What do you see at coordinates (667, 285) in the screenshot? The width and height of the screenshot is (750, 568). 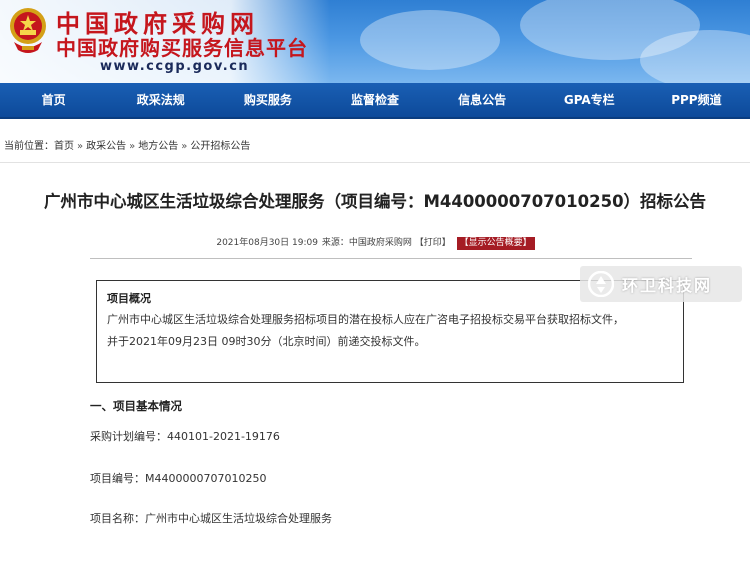 I see `watermark-text: 环卫科技网` at bounding box center [667, 285].